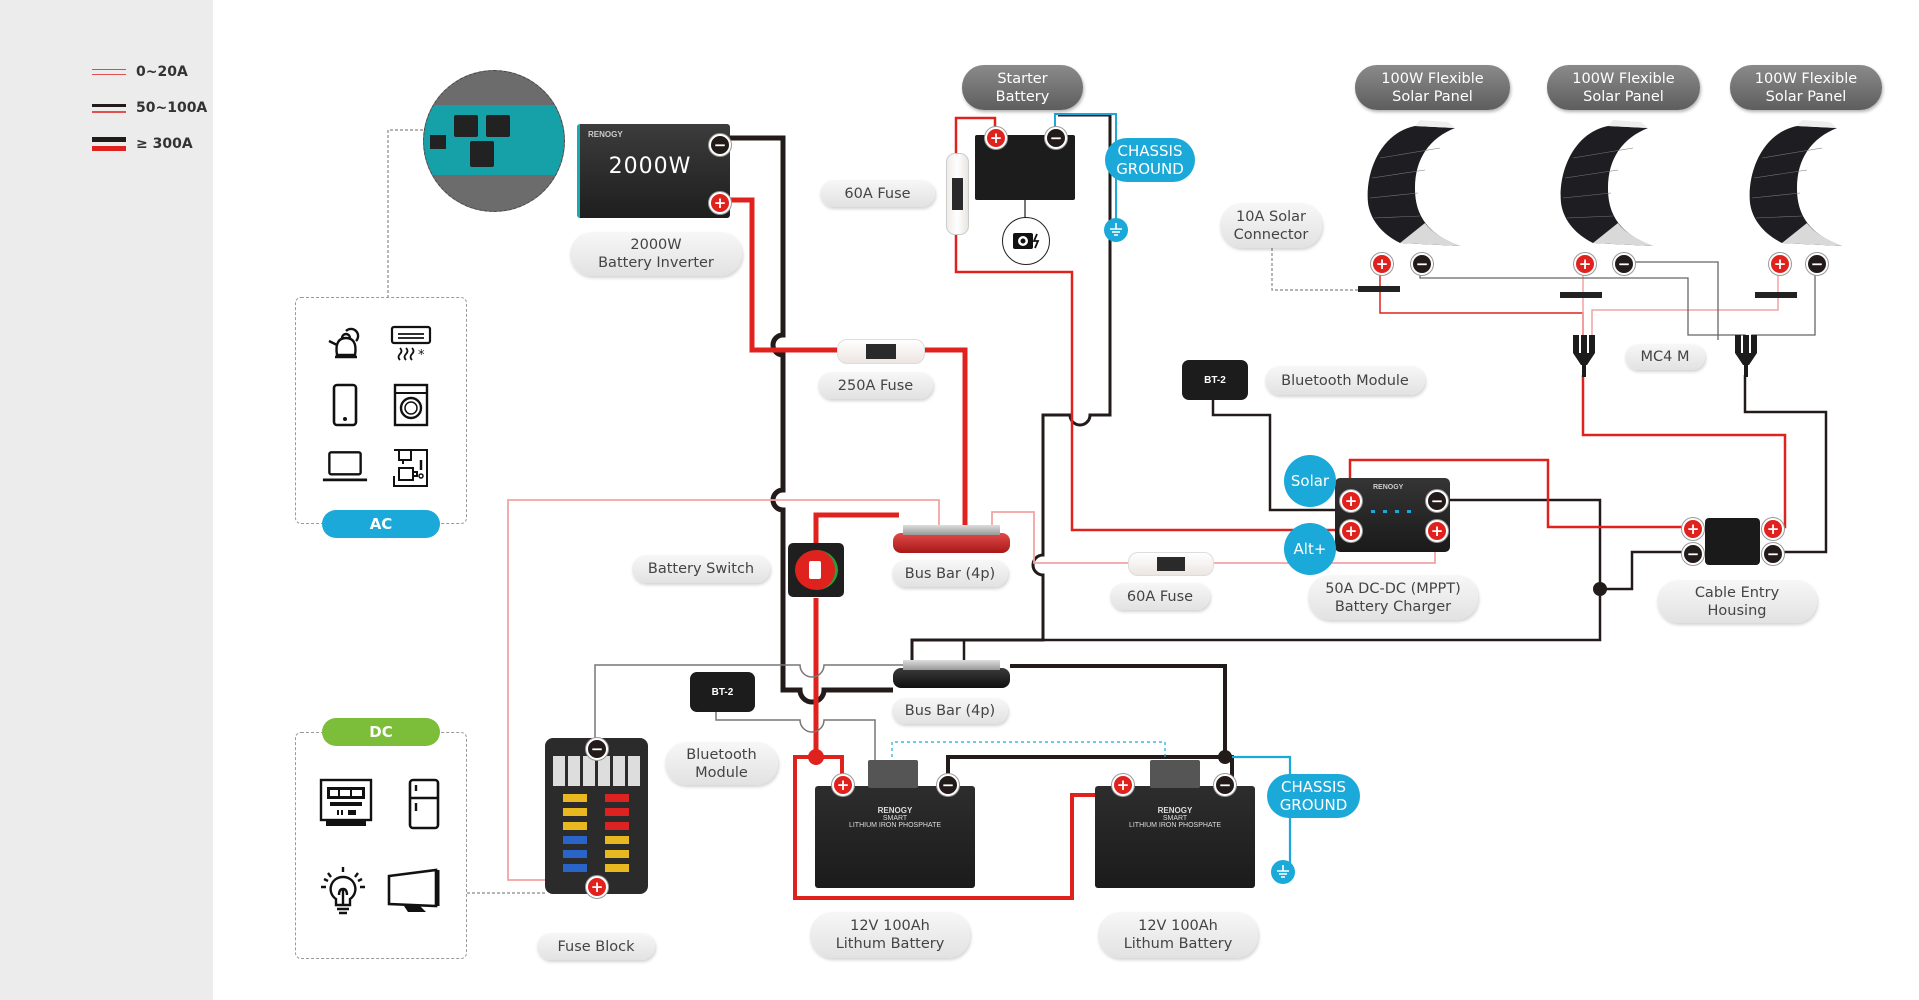 The width and height of the screenshot is (1919, 1000). Describe the element at coordinates (1737, 601) in the screenshot. I see `cable-entry-label: Cable Entry Housing` at that location.